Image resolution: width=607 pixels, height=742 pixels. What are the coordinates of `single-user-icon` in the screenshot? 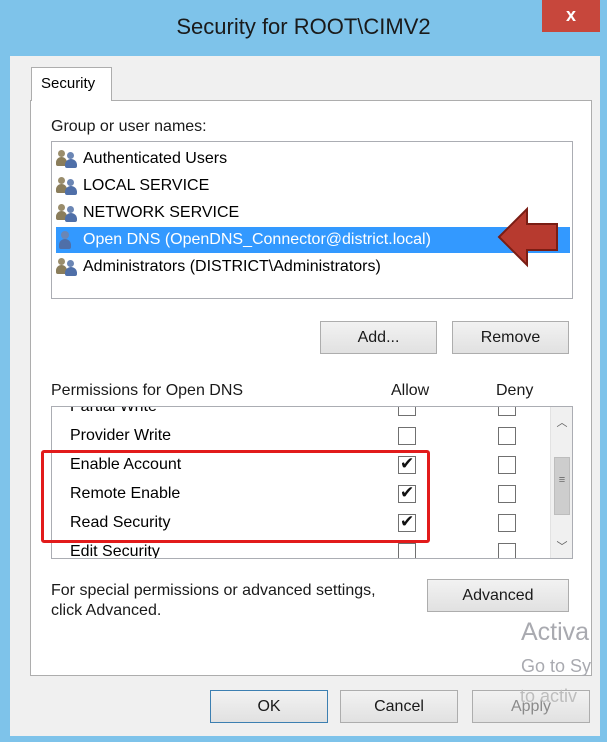 It's located at (67, 240).